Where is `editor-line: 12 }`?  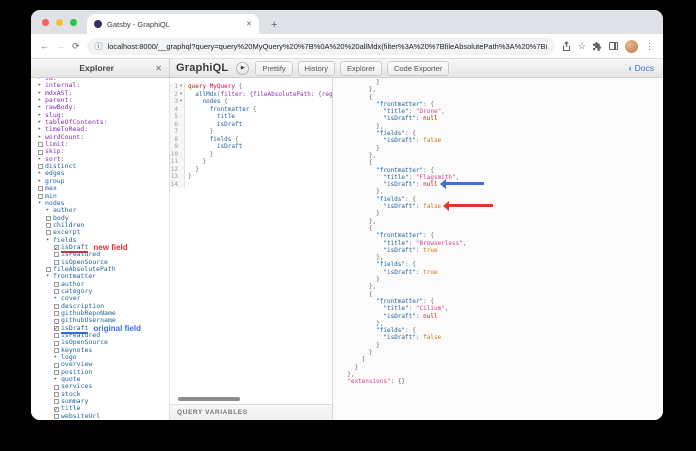
editor-line: 12 } is located at coordinates (251, 169).